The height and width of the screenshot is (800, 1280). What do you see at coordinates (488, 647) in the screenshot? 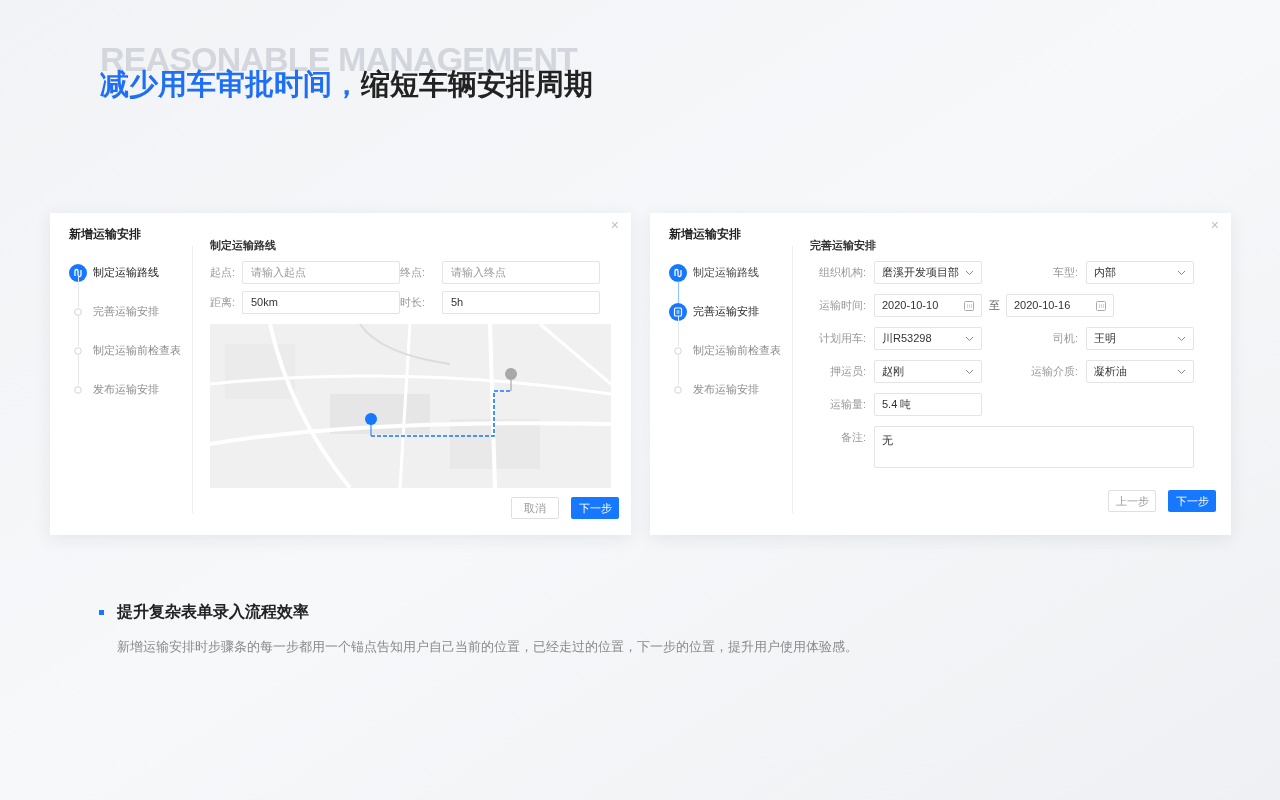
I see `feature-description: 新增运输安排时步骤条的每一步都用一个锚点告知用户自己当前的位置，已经走过的位置，下一步的位置，提升用户使用体验感。` at bounding box center [488, 647].